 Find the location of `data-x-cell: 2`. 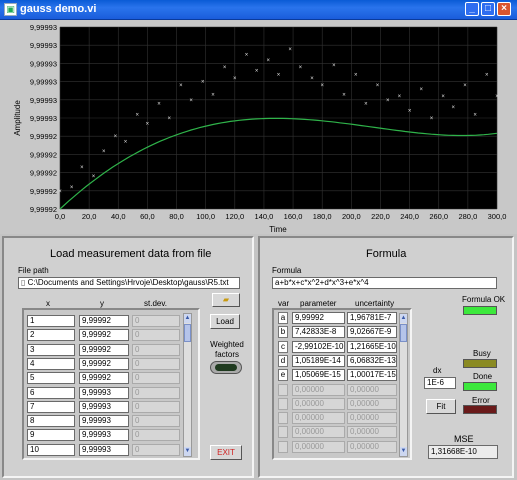

data-x-cell: 2 is located at coordinates (51, 335).